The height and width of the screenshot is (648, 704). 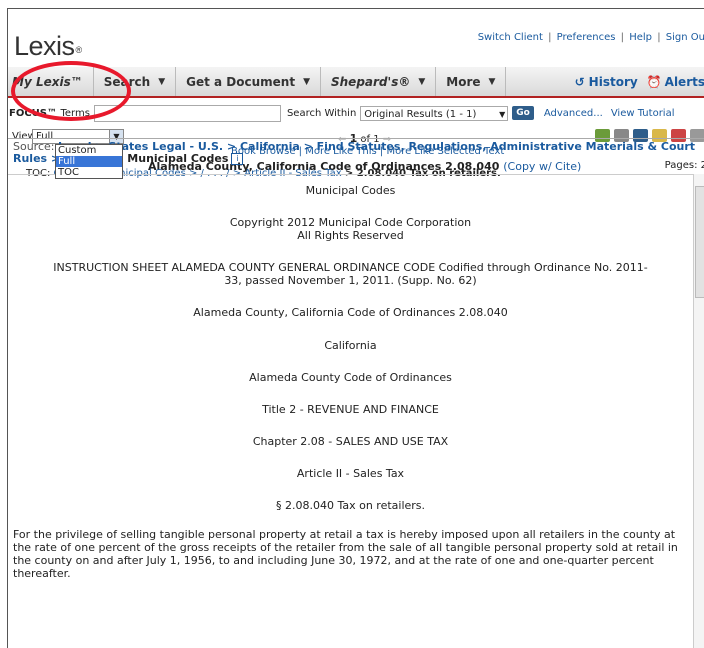 I want to click on lexis-logo: Lexis®, so click(x=48, y=46).